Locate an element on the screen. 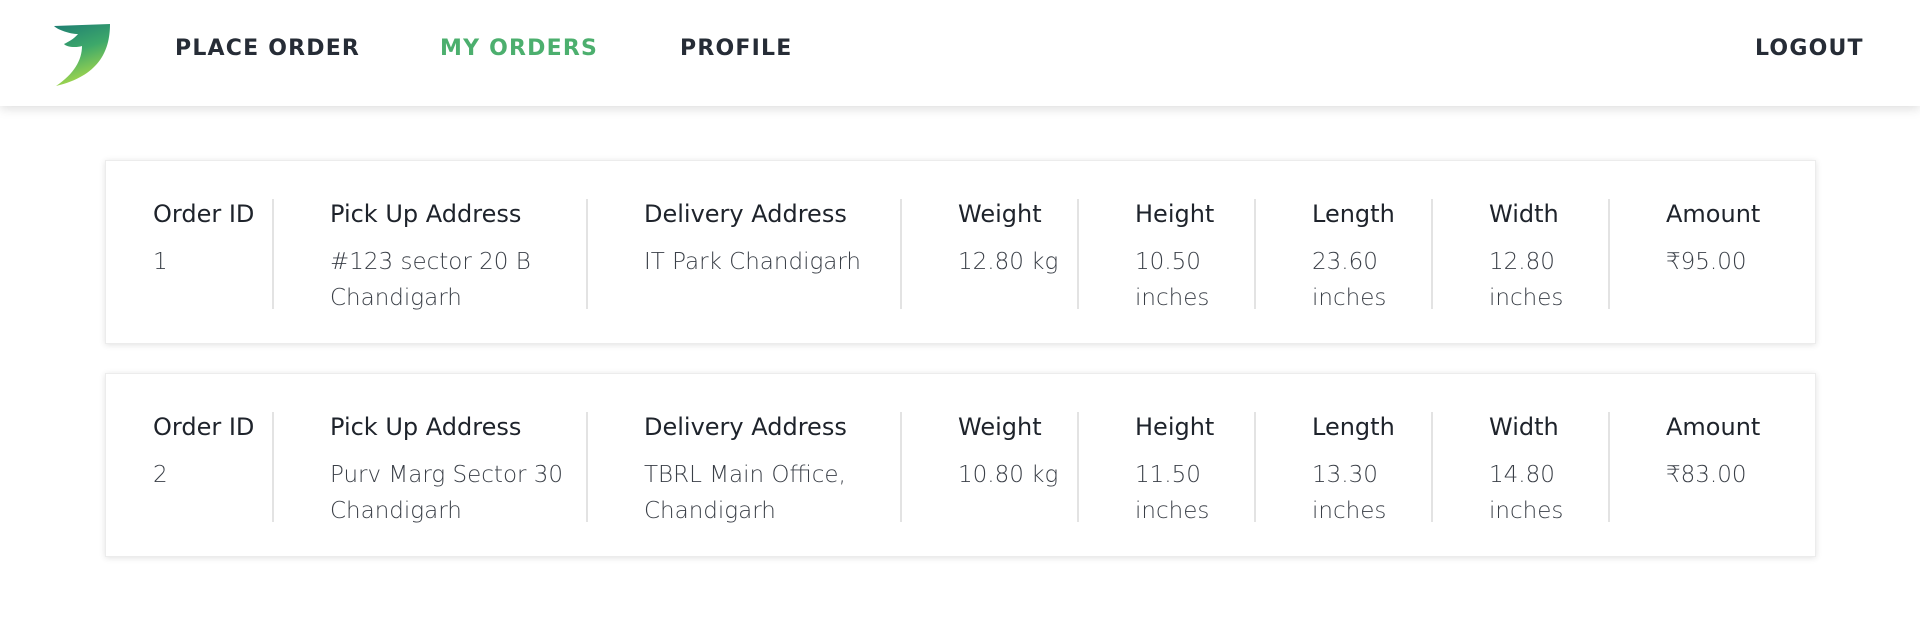 This screenshot has height=617, width=1920. width-field: Width 14.80 inches is located at coordinates (1554, 470).